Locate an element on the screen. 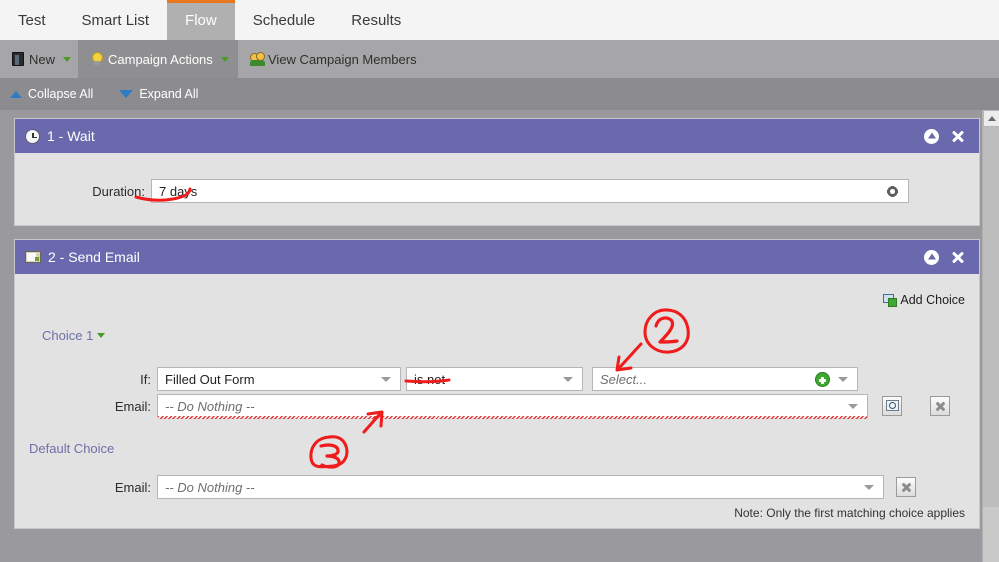  vertical-scrollbar is located at coordinates (990, 336).